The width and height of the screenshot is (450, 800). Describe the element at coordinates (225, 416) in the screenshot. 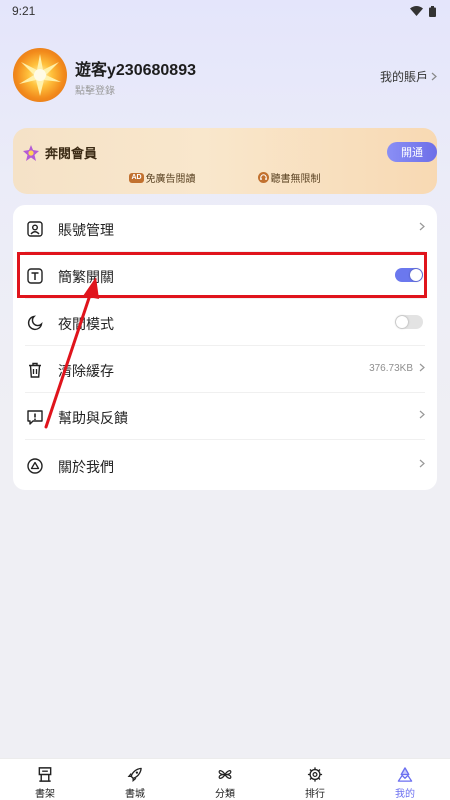

I see `menu-item-help-feedback: 幫助與反饋` at that location.